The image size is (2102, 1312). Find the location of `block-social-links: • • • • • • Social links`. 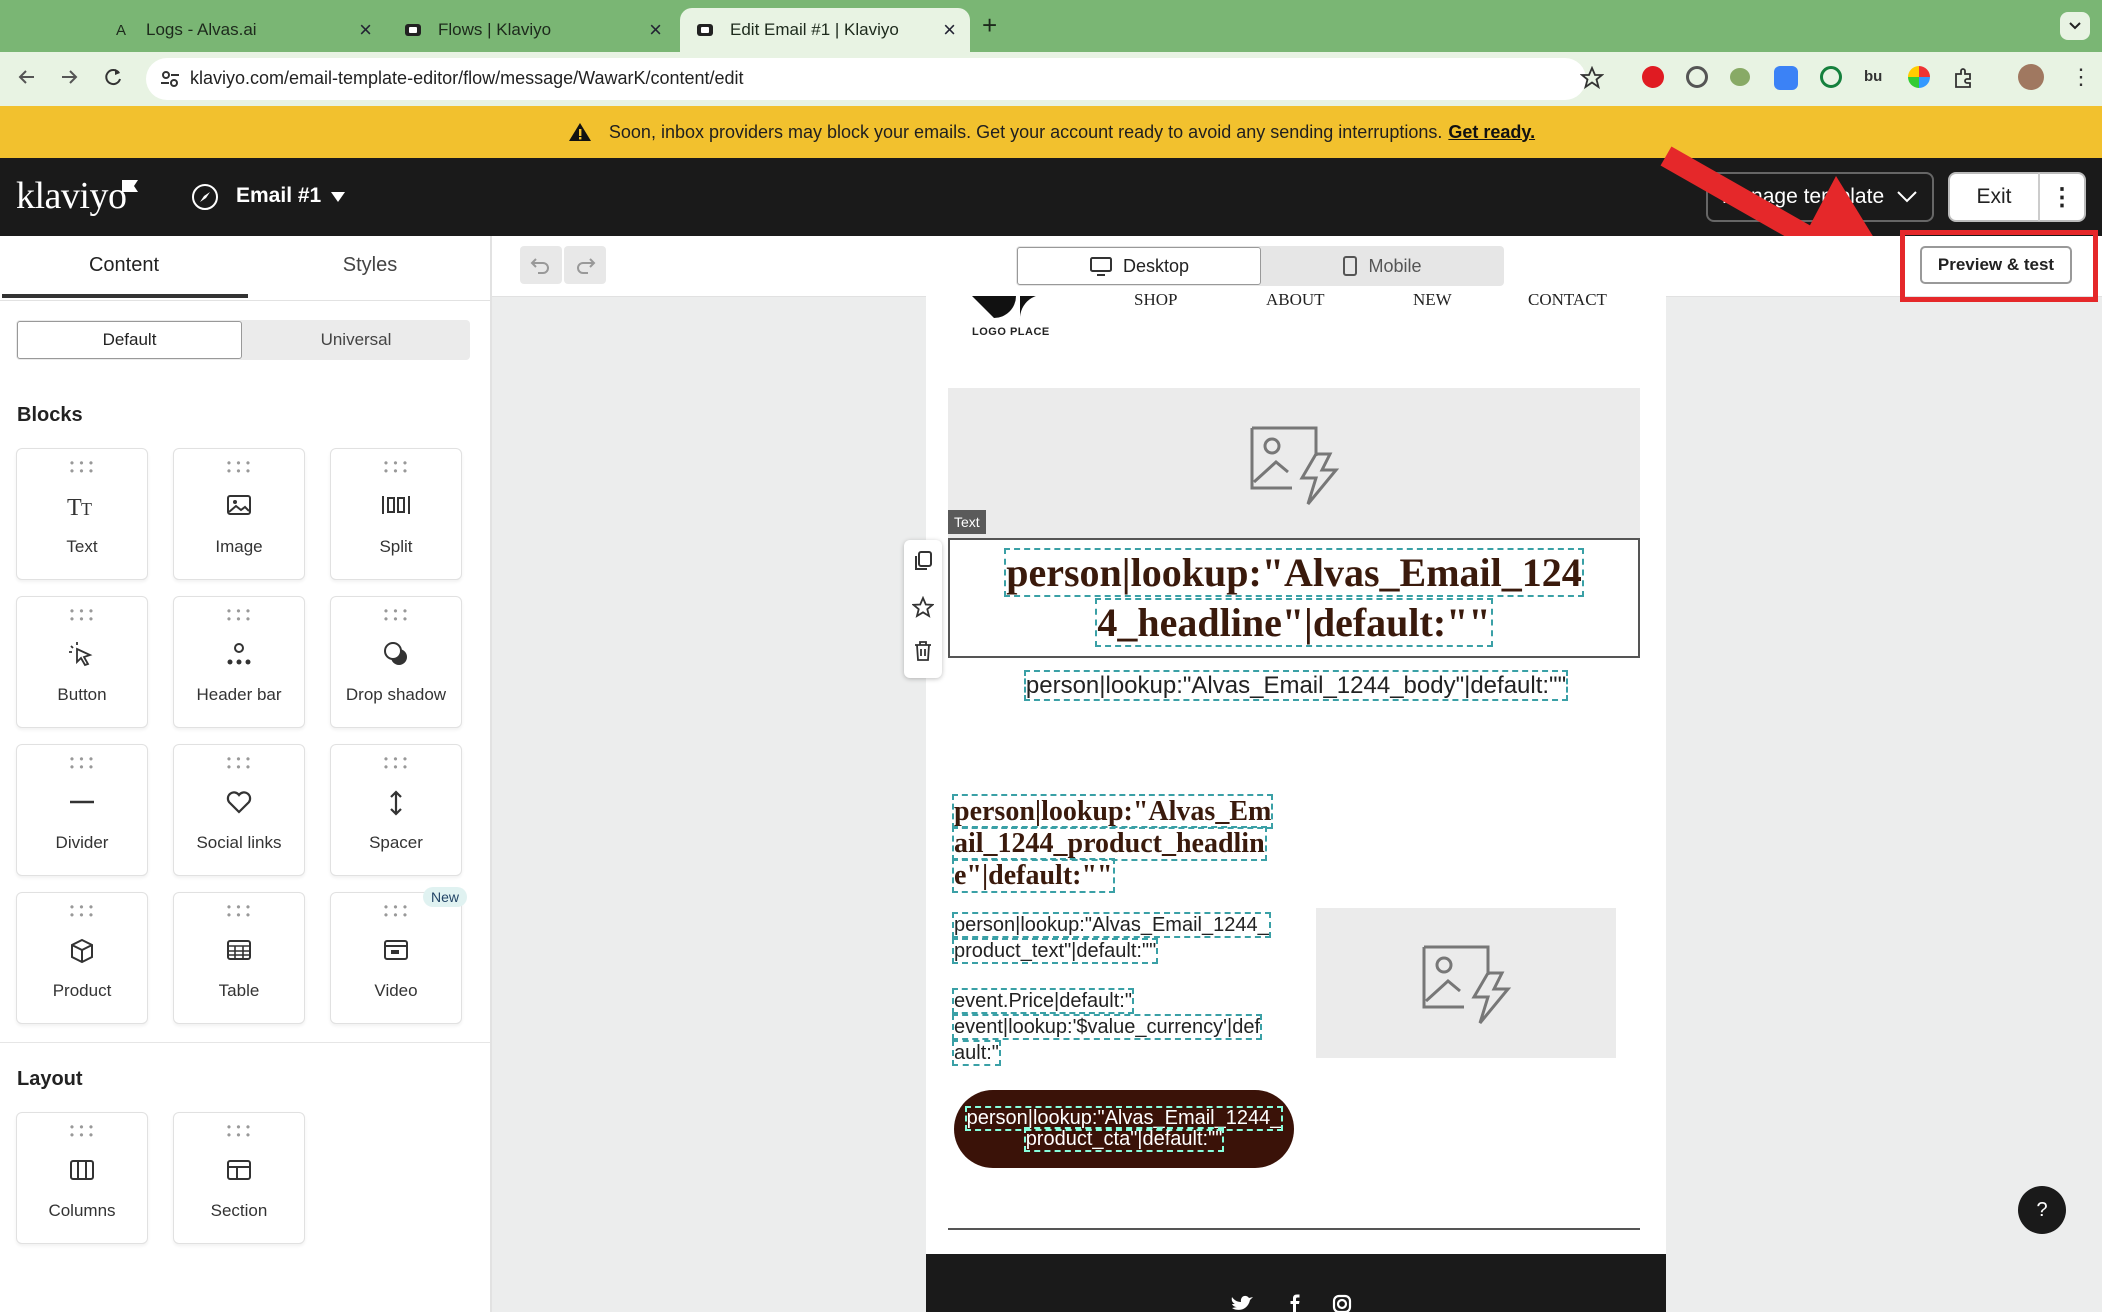

block-social-links: • • • • • • Social links is located at coordinates (239, 810).